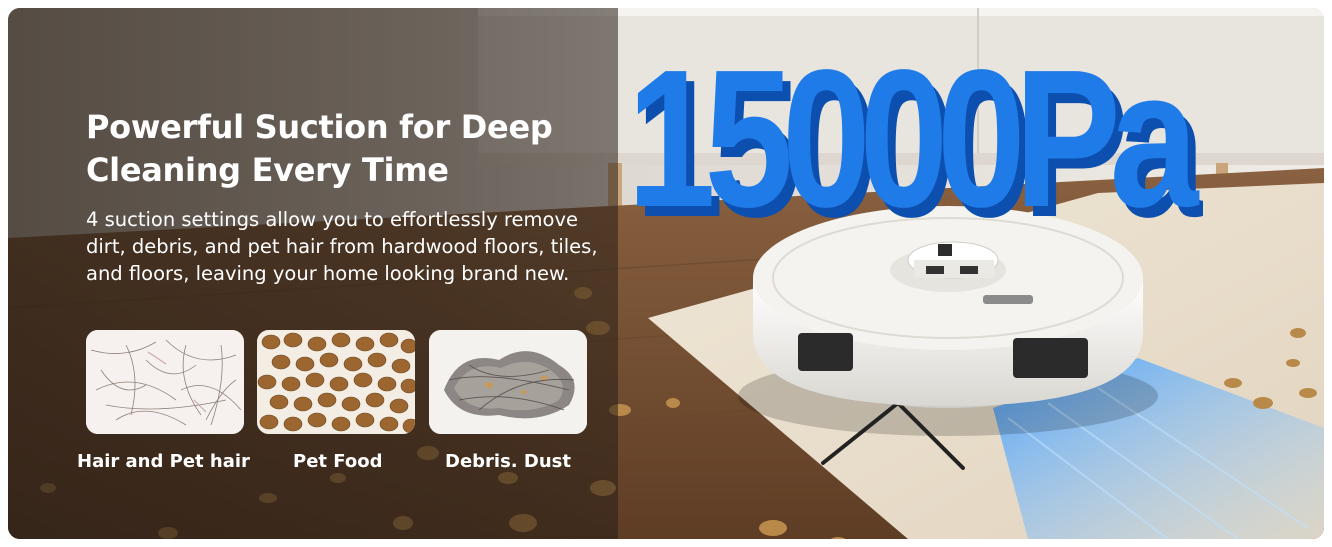 This screenshot has height=547, width=1332. Describe the element at coordinates (336, 382) in the screenshot. I see `pet-food-photo` at that location.